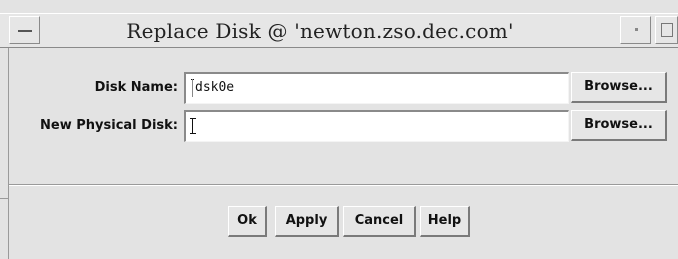  I want to click on disk-name-label: Disk Name:, so click(136, 87).